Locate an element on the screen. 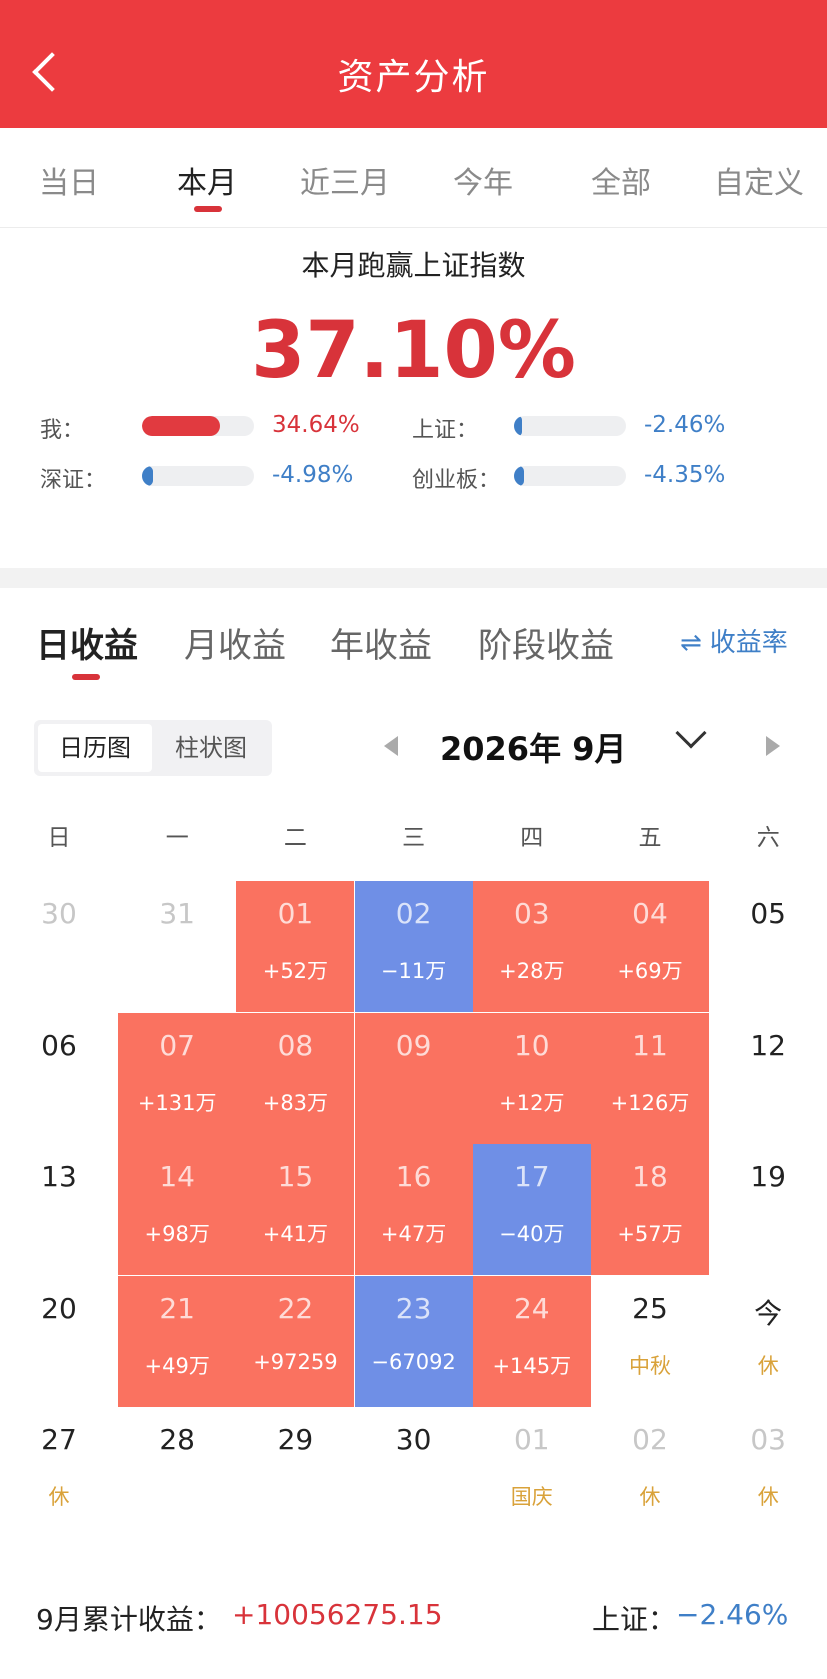 This screenshot has width=827, height=1679. tab-this-month: 本月 is located at coordinates (207, 180).